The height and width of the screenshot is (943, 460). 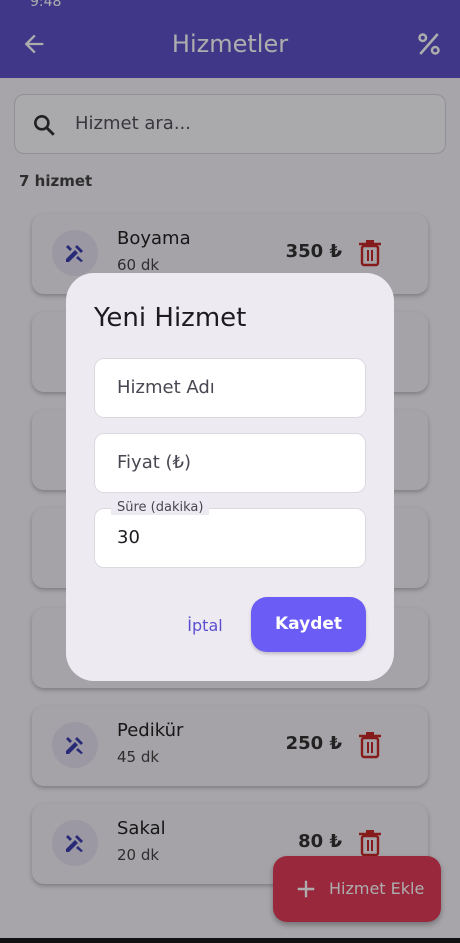 I want to click on cancel-button: İptal, so click(x=205, y=626).